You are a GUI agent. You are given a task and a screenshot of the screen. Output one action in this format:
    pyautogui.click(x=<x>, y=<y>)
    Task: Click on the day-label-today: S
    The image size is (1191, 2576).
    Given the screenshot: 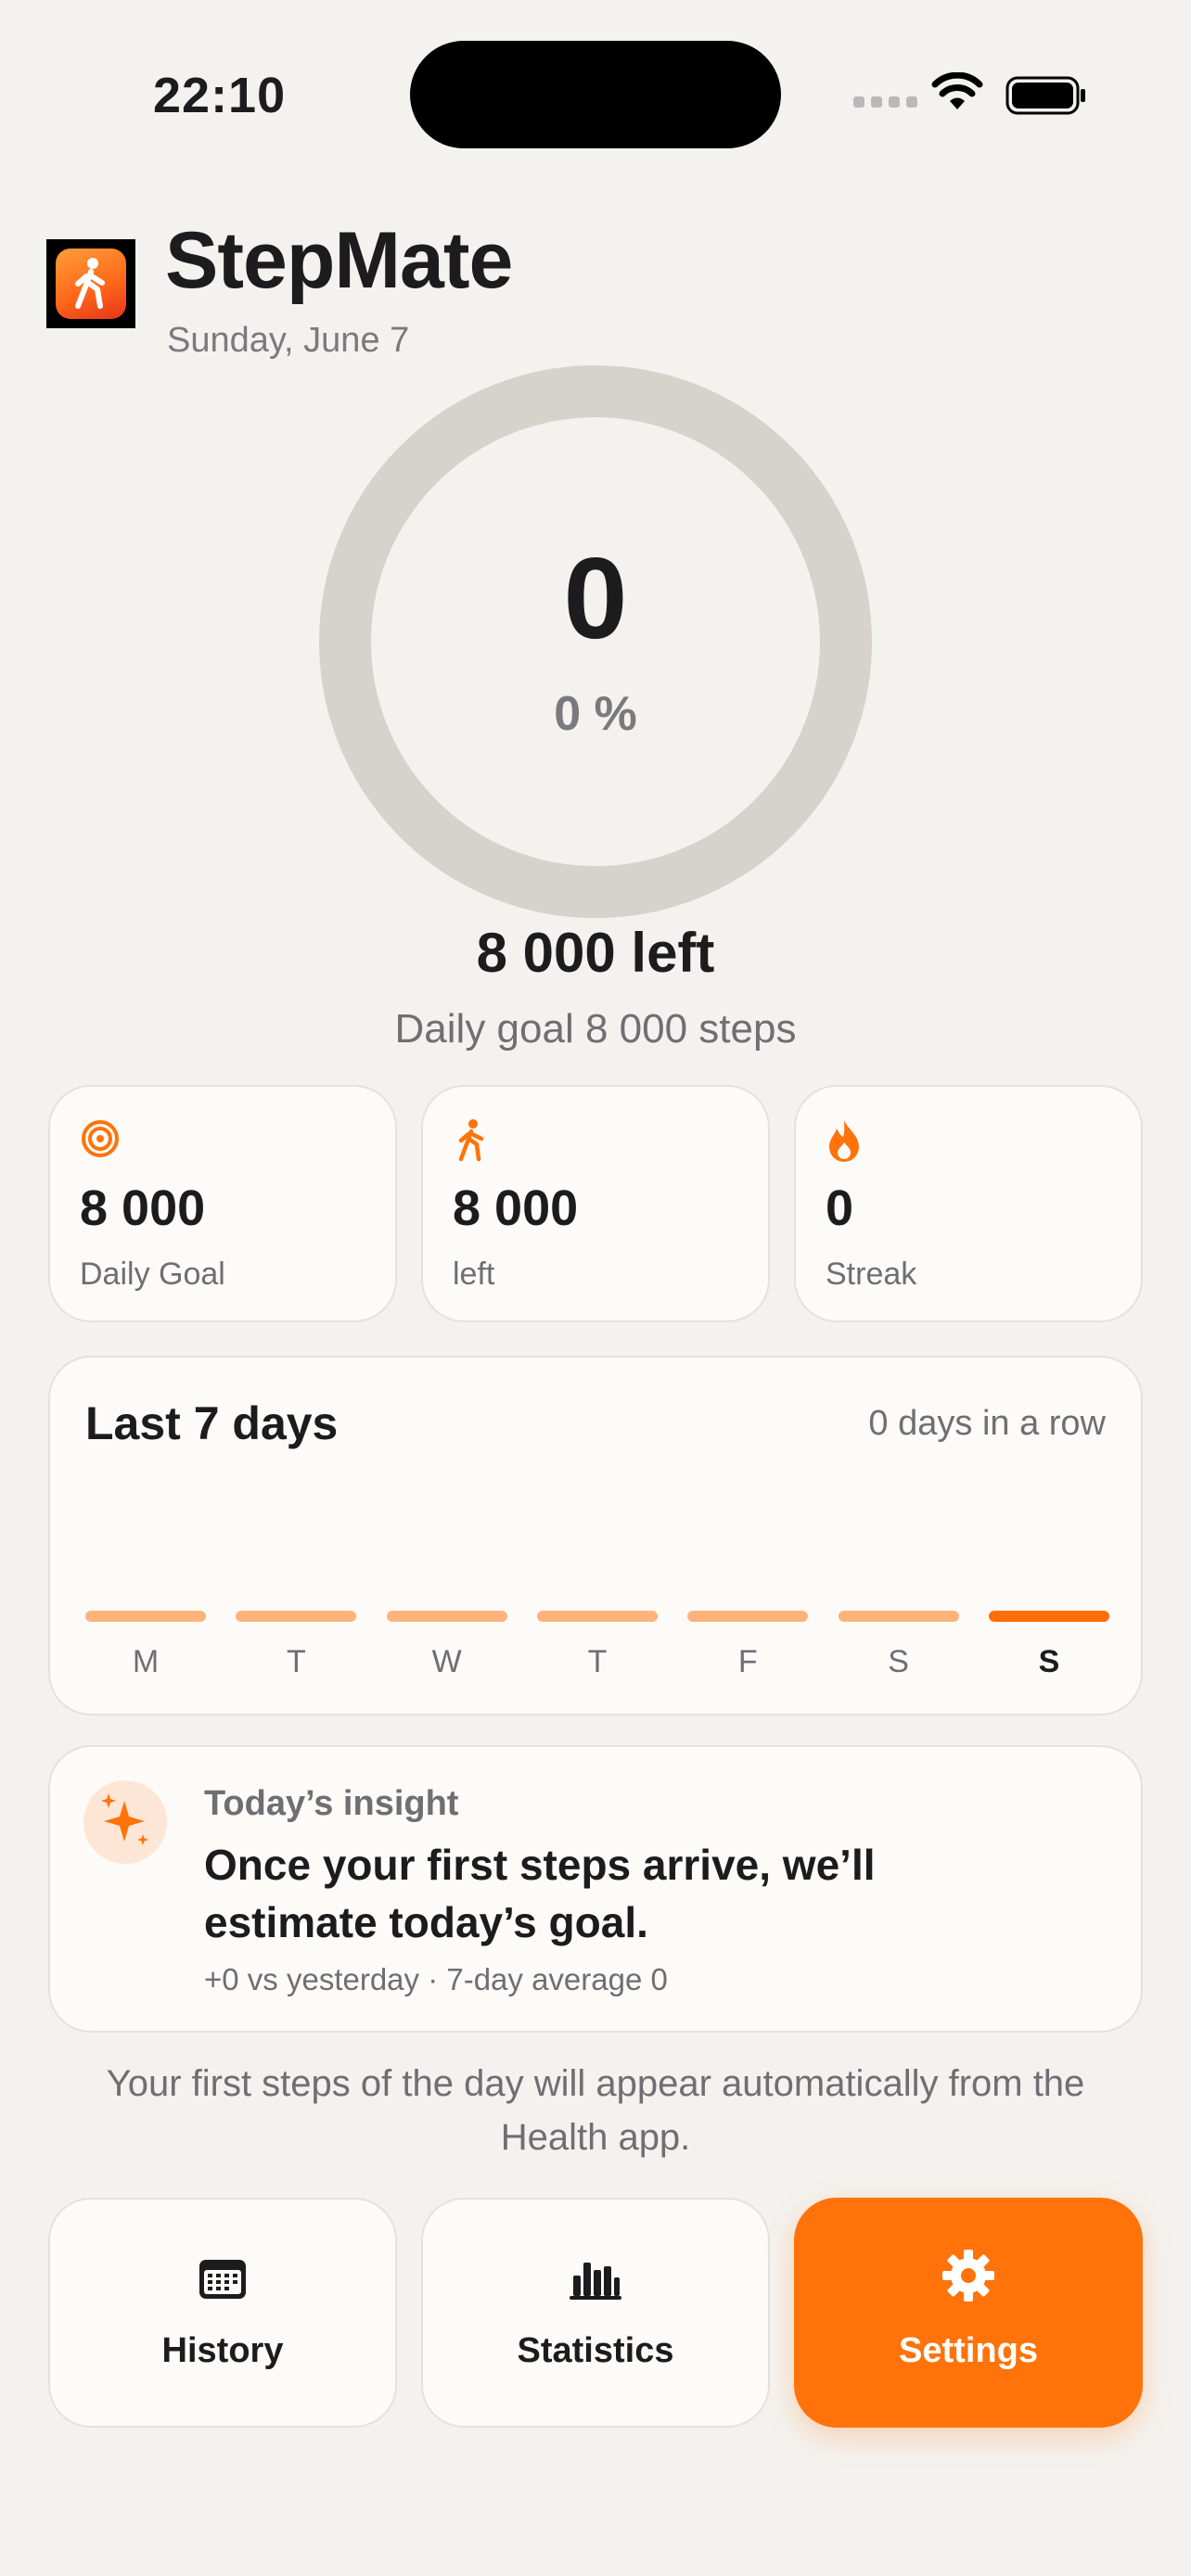 What is the action you would take?
    pyautogui.click(x=1049, y=1661)
    